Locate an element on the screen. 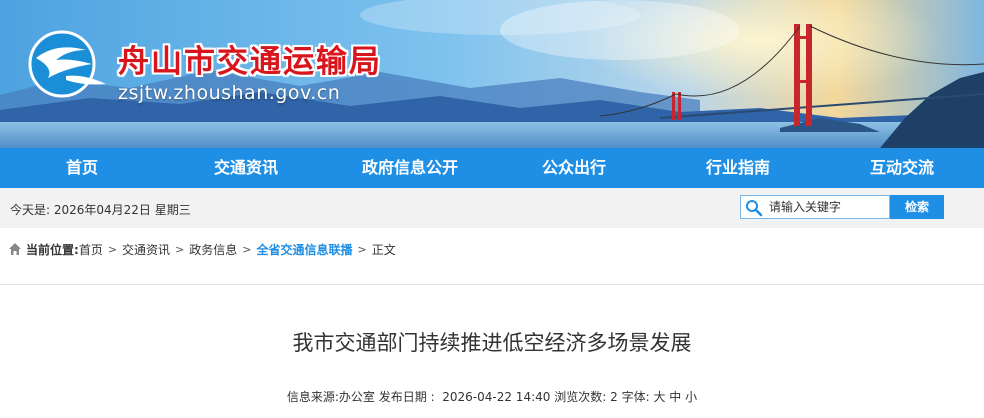  search-input is located at coordinates (828, 207).